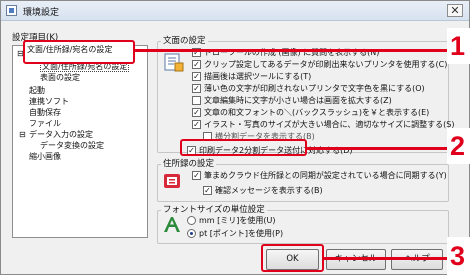 Image resolution: width=470 pixels, height=275 pixels. What do you see at coordinates (45, 123) in the screenshot?
I see `tree-item-file: ファイル` at bounding box center [45, 123].